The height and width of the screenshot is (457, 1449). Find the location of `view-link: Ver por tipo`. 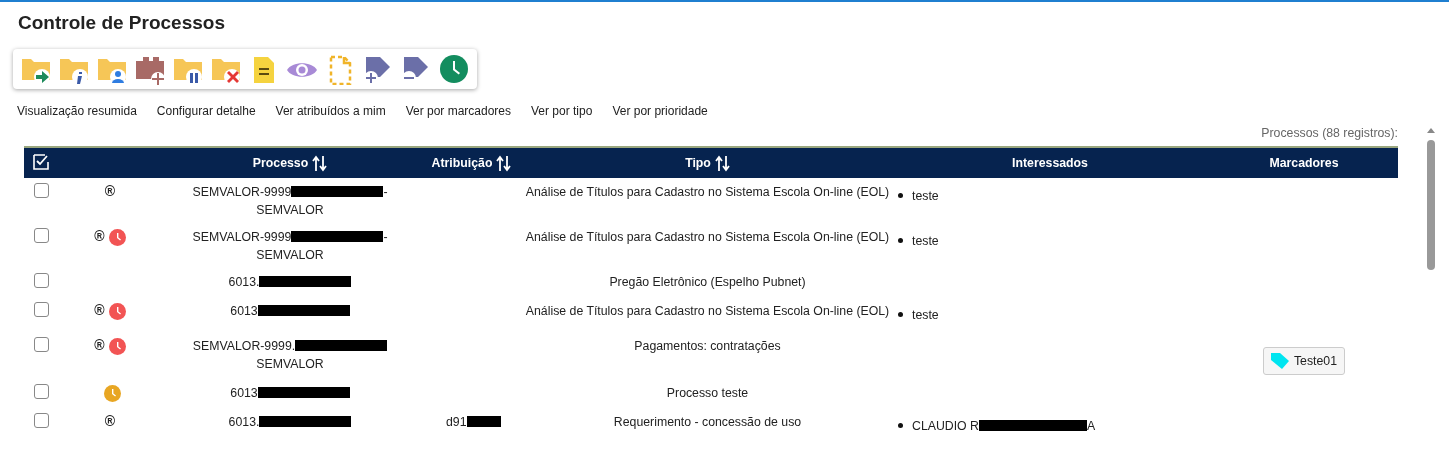

view-link: Ver por tipo is located at coordinates (562, 111).